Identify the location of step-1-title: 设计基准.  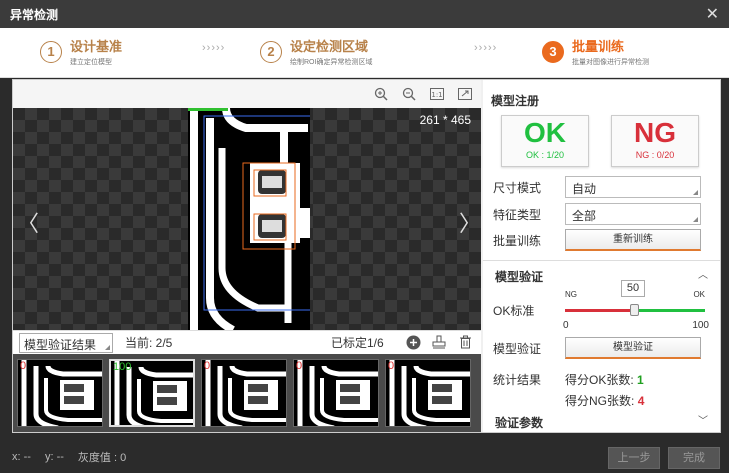
(96, 46).